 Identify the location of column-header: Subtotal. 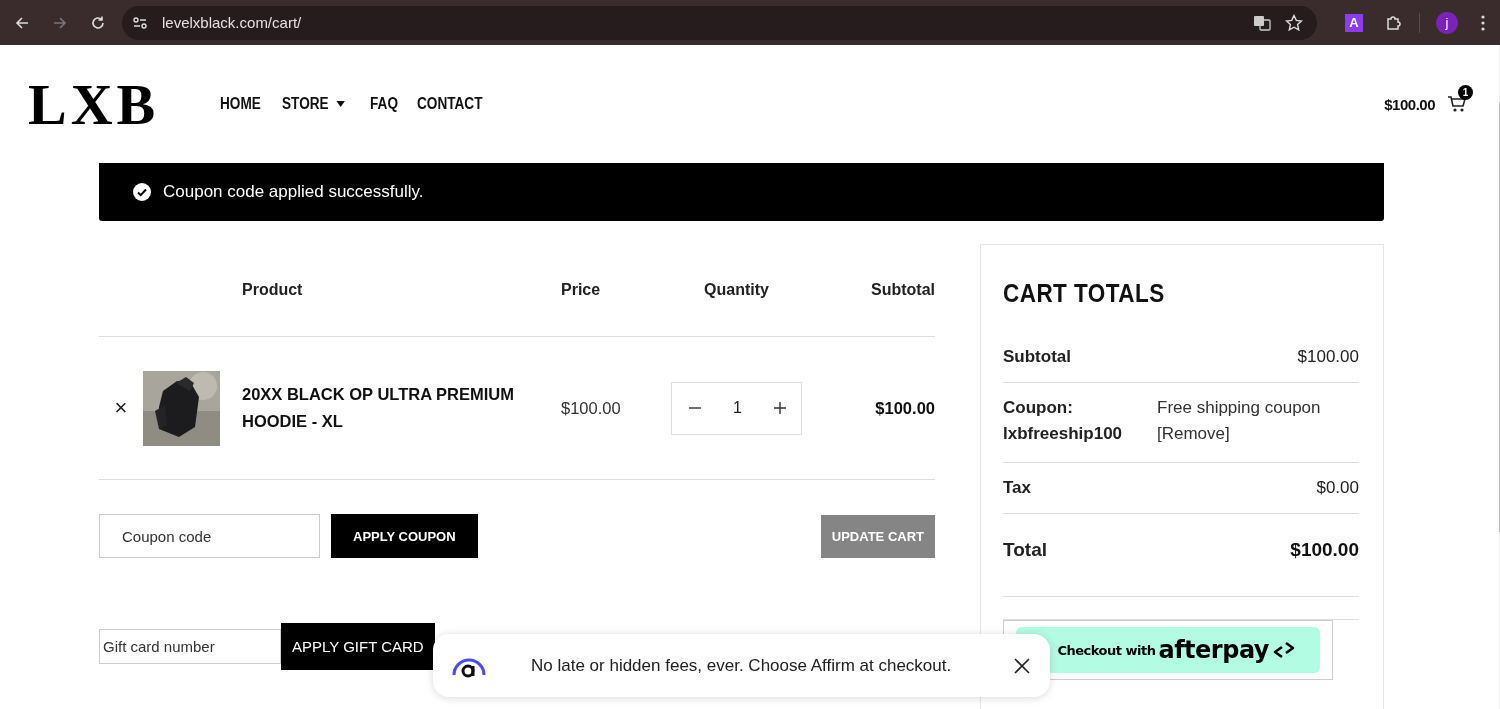
(902, 290).